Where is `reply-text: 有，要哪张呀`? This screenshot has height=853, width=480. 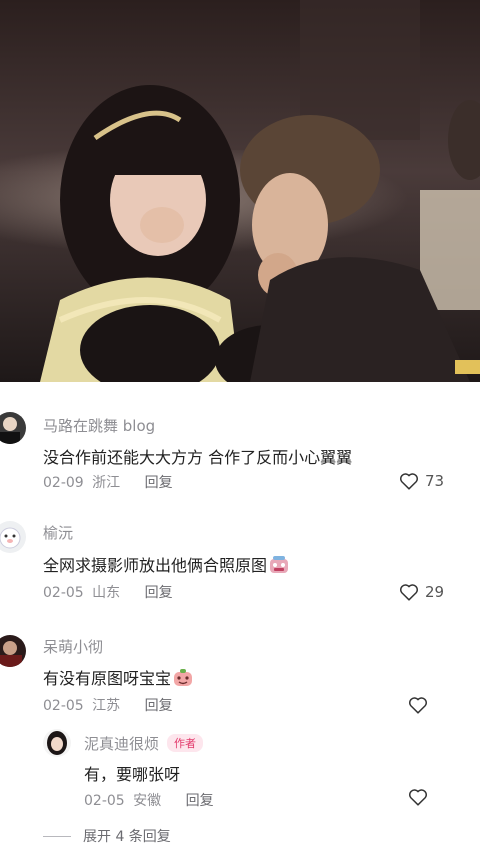
reply-text: 有，要哪张呀 is located at coordinates (132, 774).